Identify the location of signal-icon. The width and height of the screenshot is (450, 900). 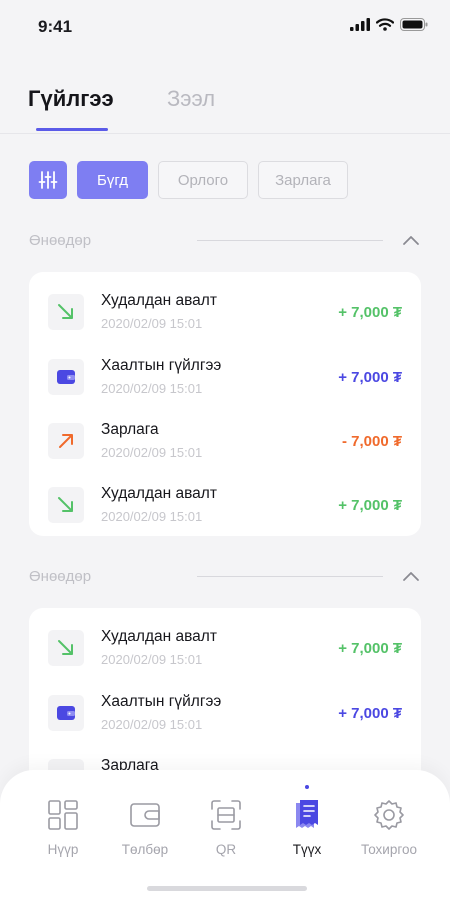
(360, 24).